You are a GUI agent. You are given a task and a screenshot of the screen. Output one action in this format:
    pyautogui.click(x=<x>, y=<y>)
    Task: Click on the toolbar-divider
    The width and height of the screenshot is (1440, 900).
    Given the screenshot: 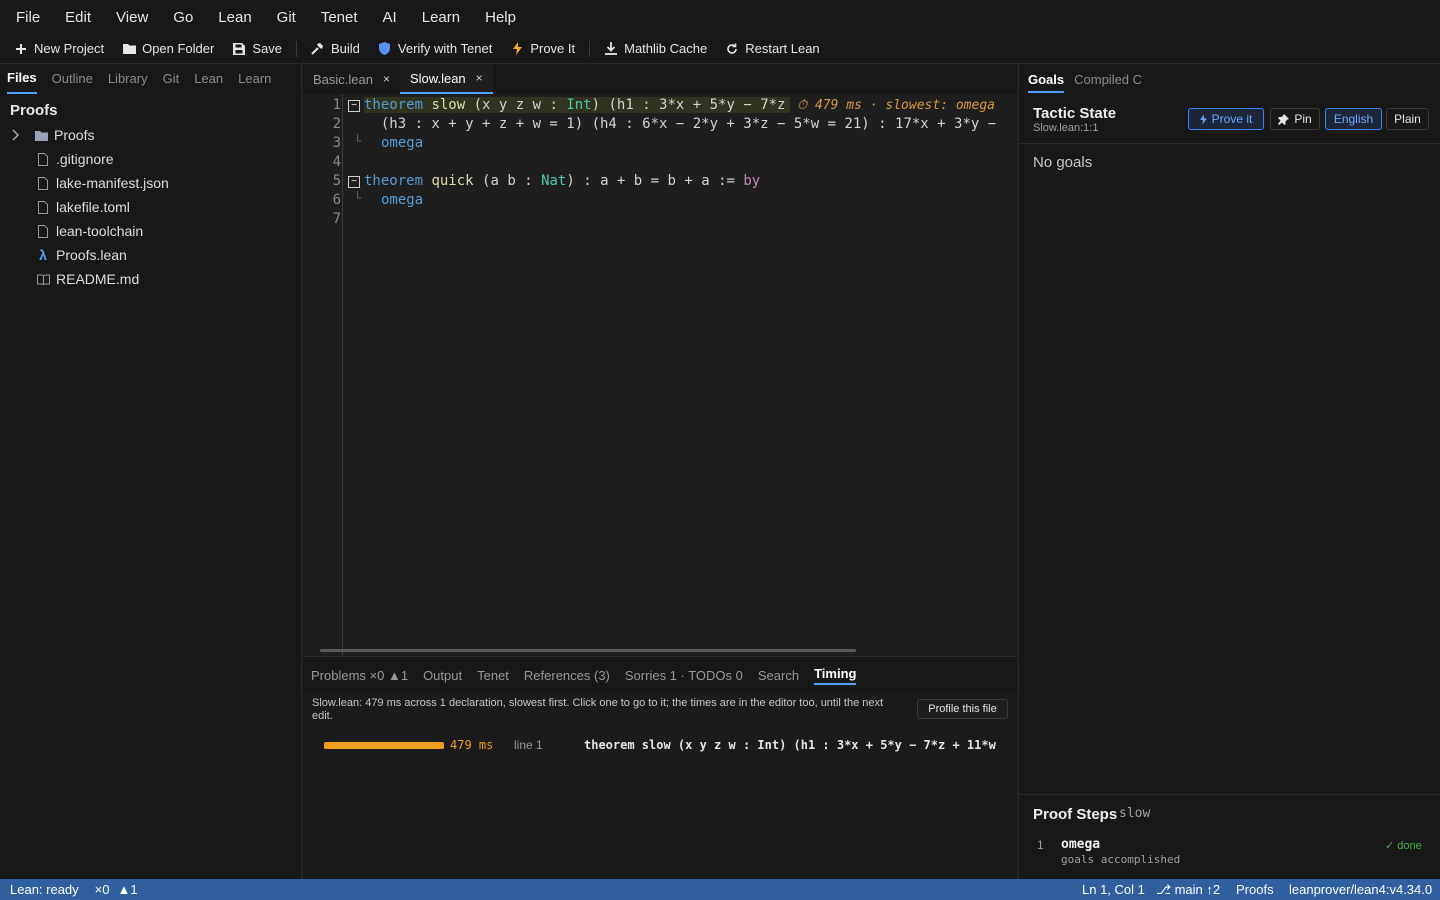 What is the action you would take?
    pyautogui.click(x=296, y=48)
    